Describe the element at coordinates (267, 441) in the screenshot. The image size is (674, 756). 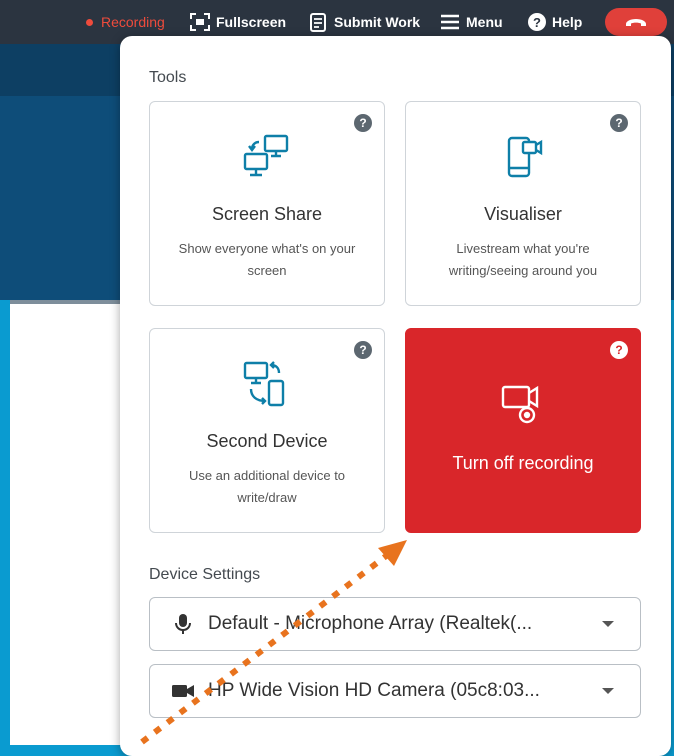
I see `tile-title: Second Device` at that location.